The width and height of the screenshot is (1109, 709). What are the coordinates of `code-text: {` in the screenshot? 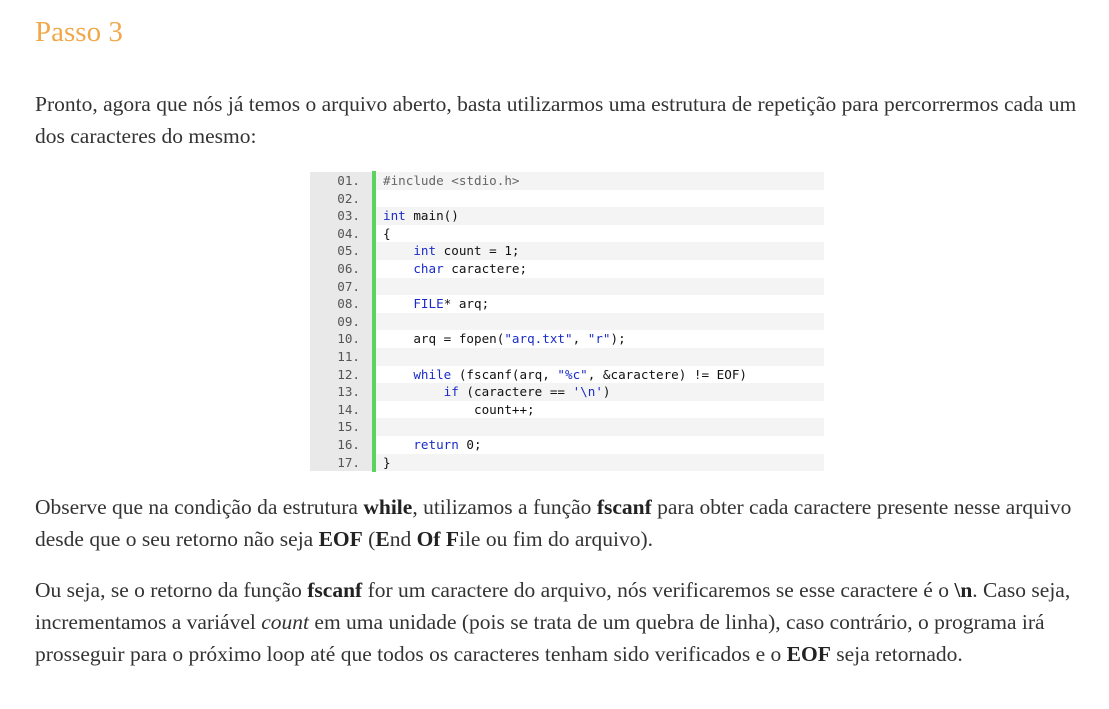 It's located at (387, 233).